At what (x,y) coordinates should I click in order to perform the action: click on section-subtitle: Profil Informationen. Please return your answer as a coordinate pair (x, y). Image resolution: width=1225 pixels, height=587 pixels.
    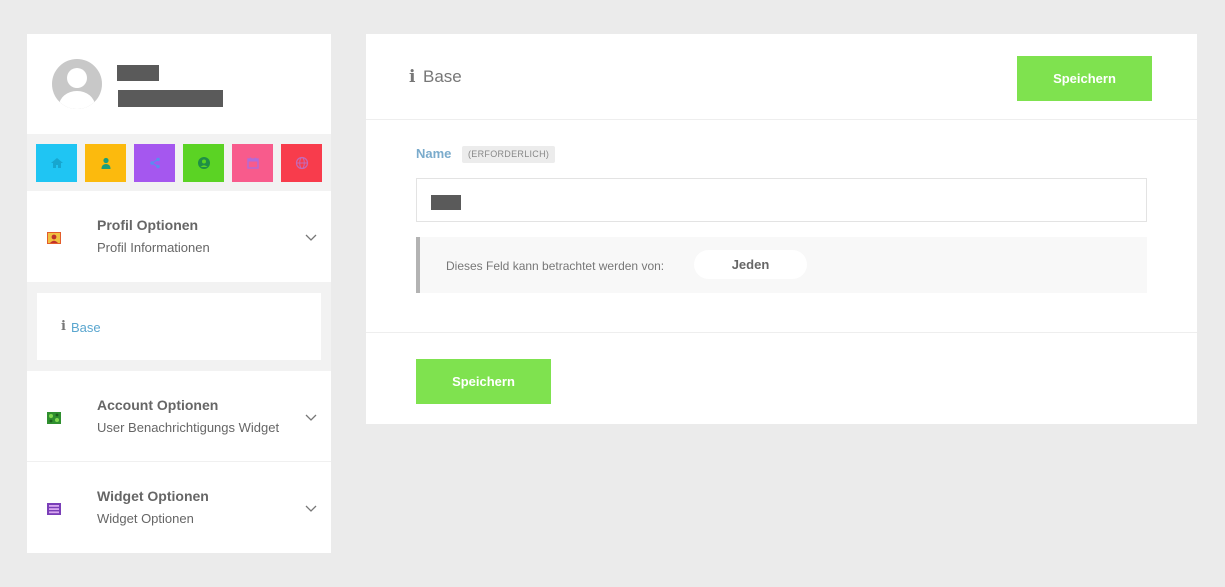
    Looking at the image, I should click on (153, 247).